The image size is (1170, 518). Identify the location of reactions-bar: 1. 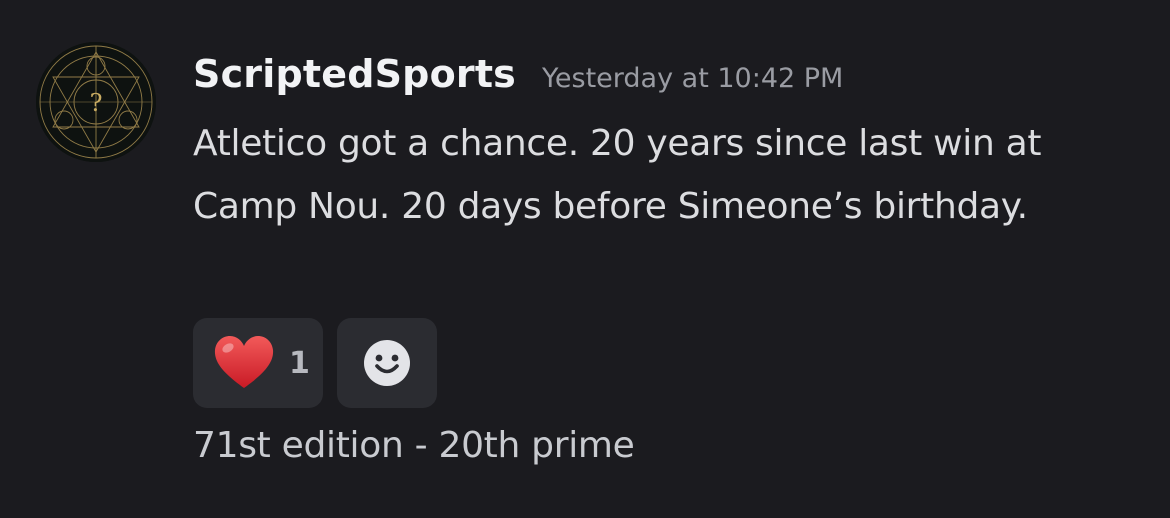
(315, 363).